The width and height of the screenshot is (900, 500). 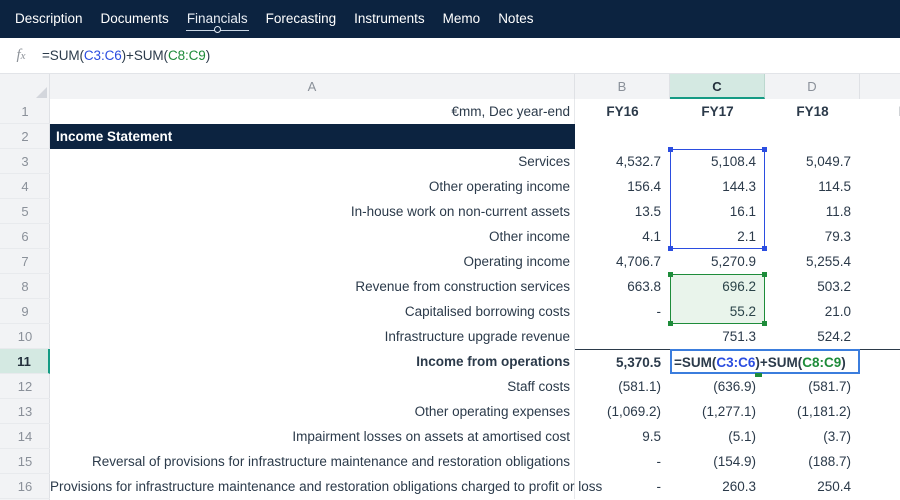 What do you see at coordinates (717, 86) in the screenshot?
I see `column-header-c: C` at bounding box center [717, 86].